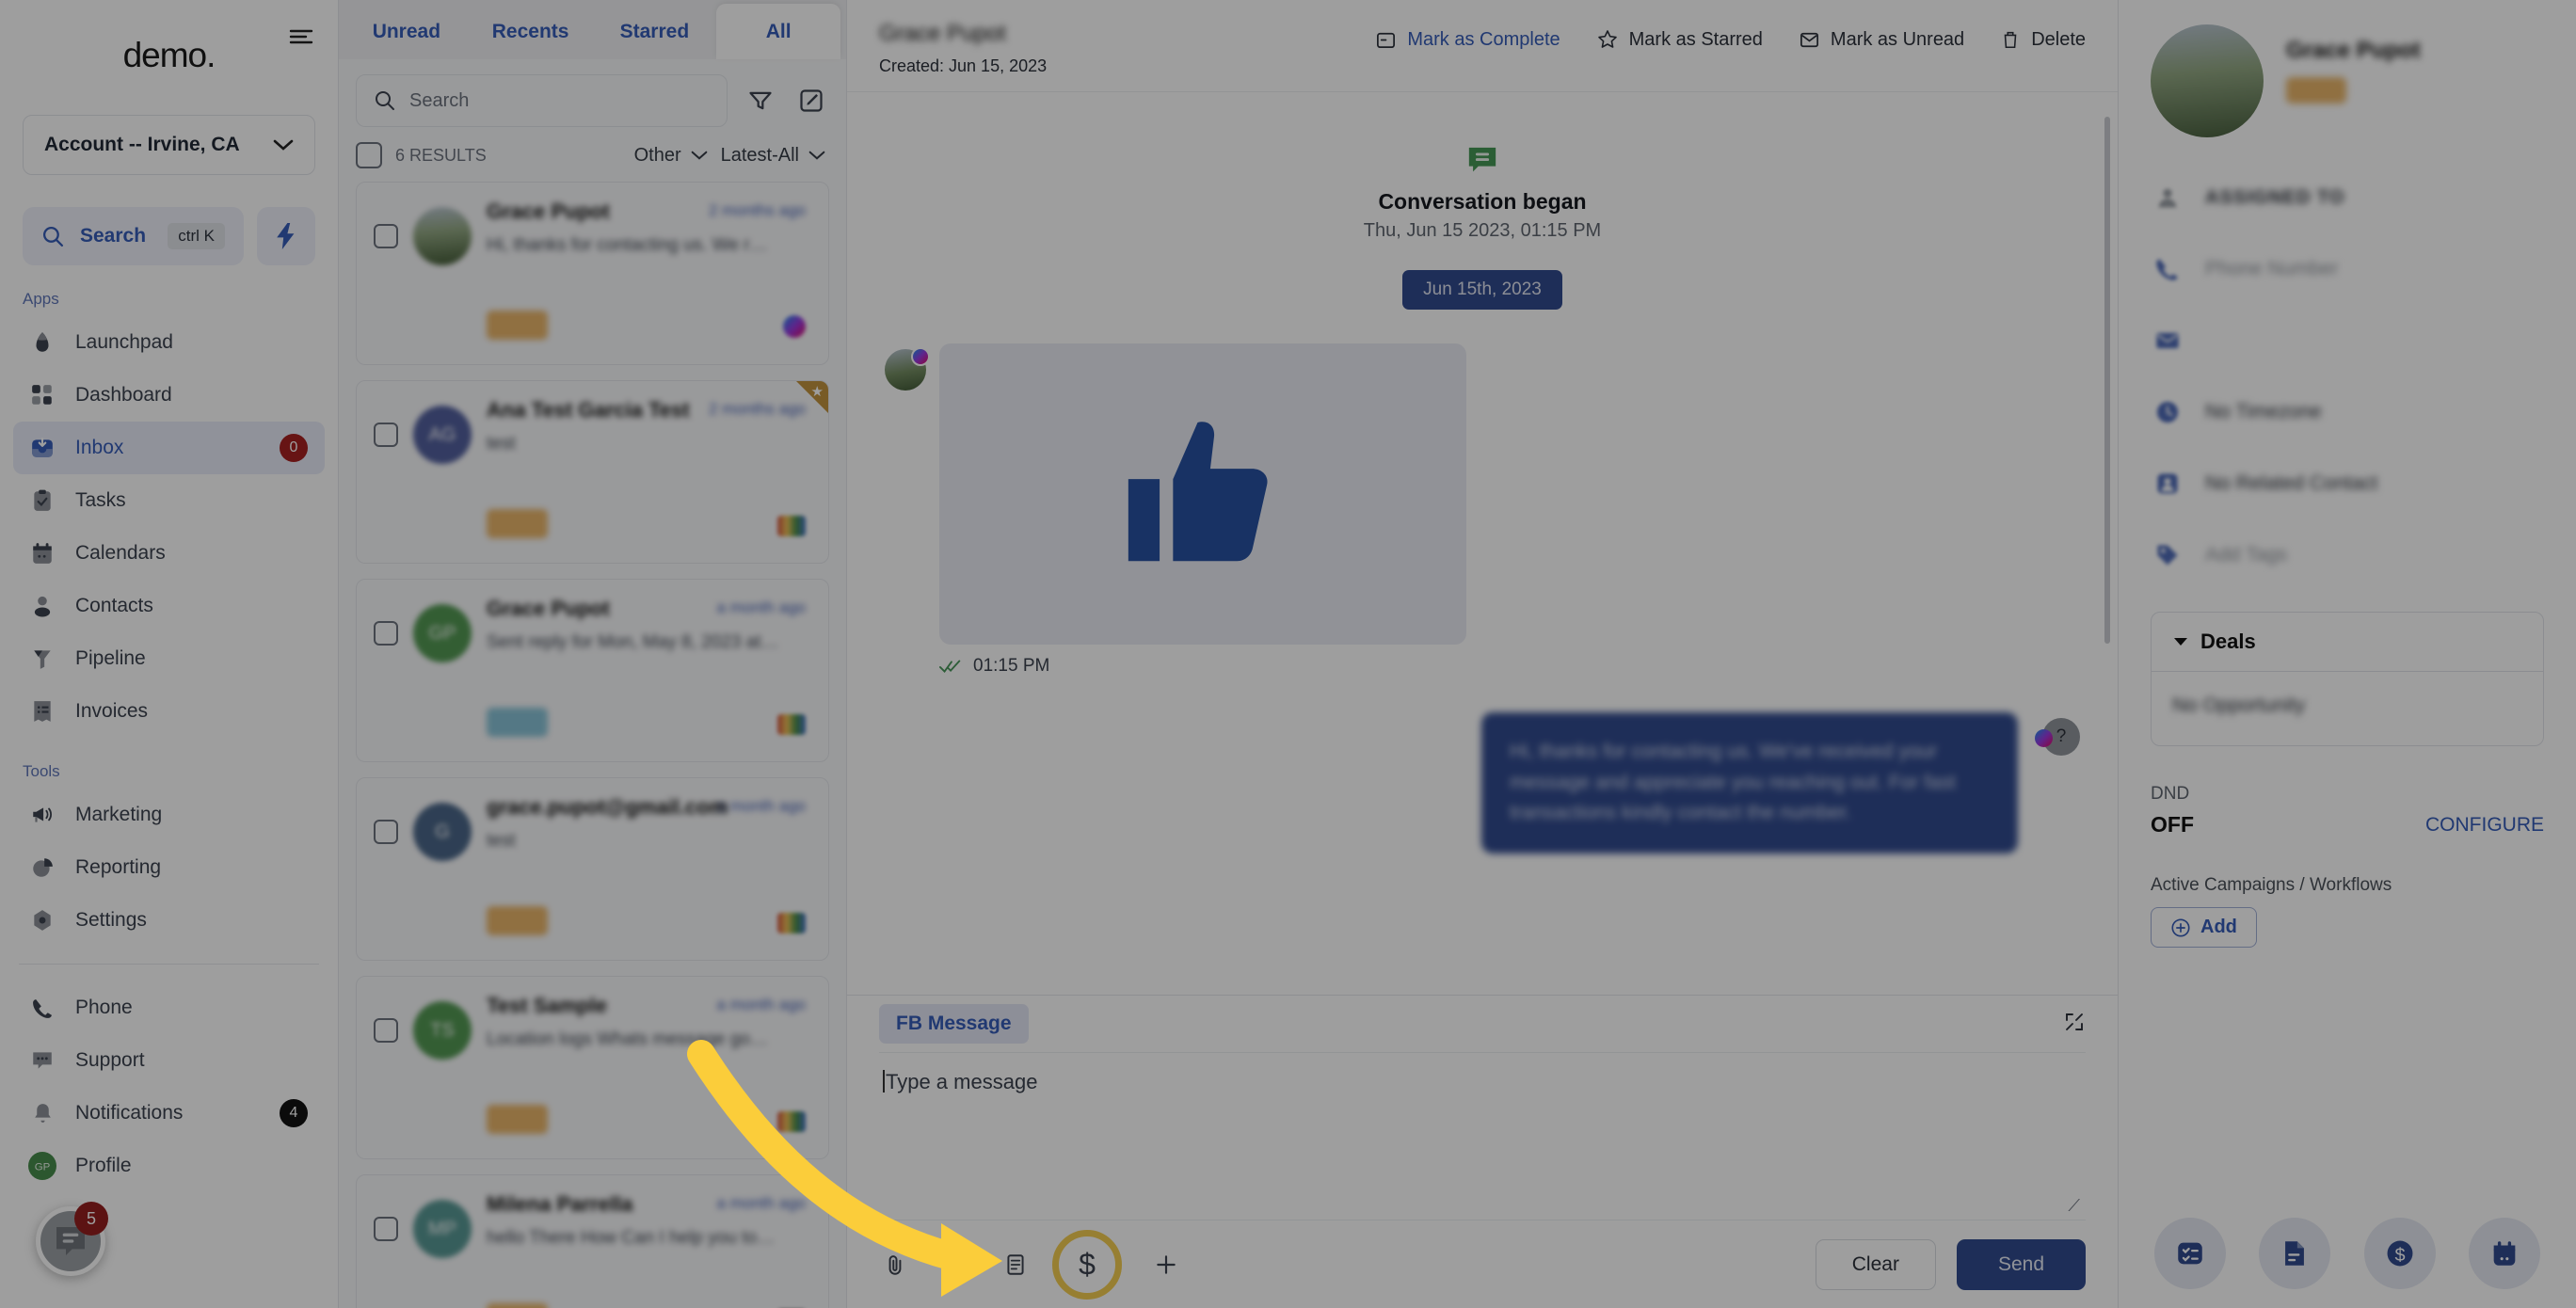 The height and width of the screenshot is (1308, 2576). I want to click on sidebar-item-reporting: Reporting, so click(169, 868).